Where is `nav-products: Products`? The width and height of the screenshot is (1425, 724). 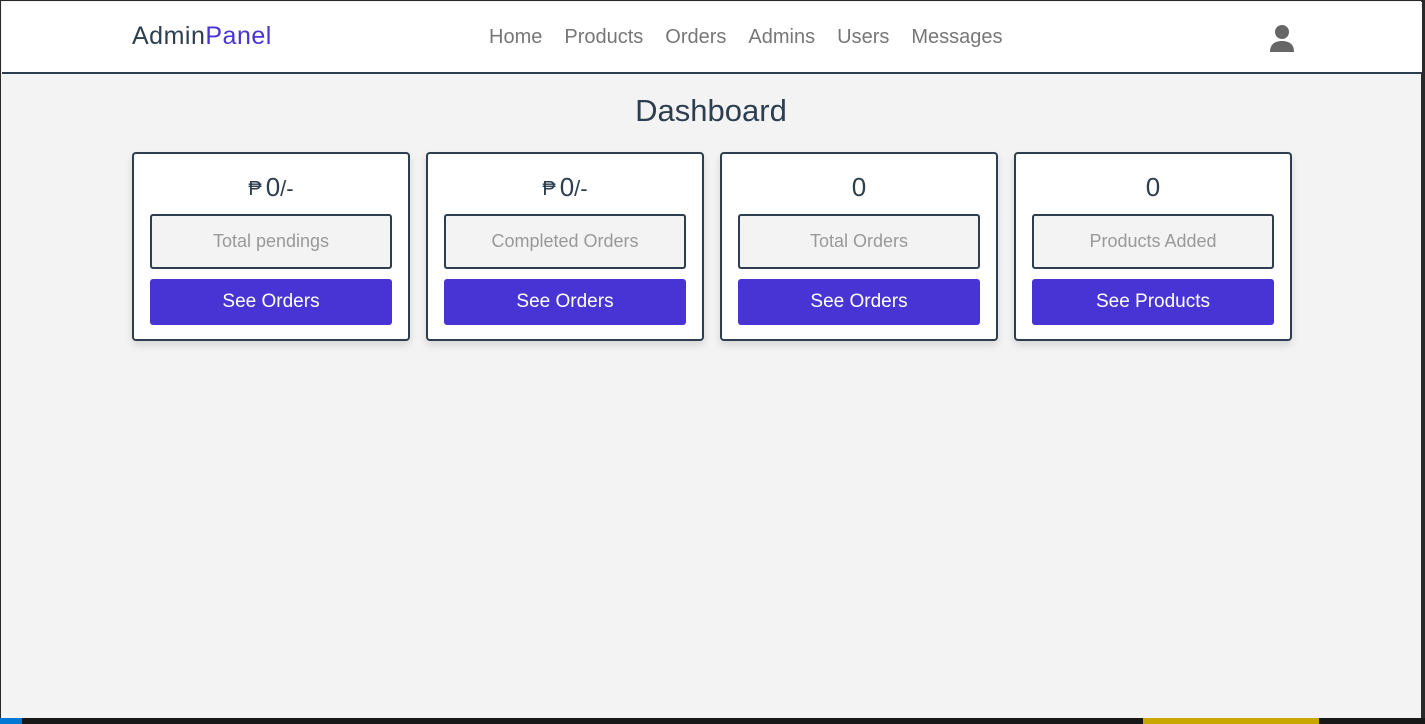
nav-products: Products is located at coordinates (603, 37).